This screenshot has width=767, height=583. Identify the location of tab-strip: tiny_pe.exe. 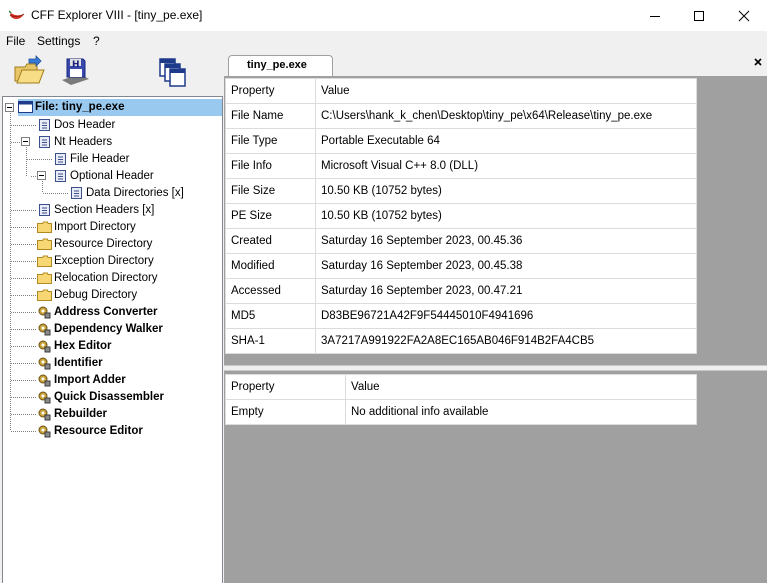
(495, 63).